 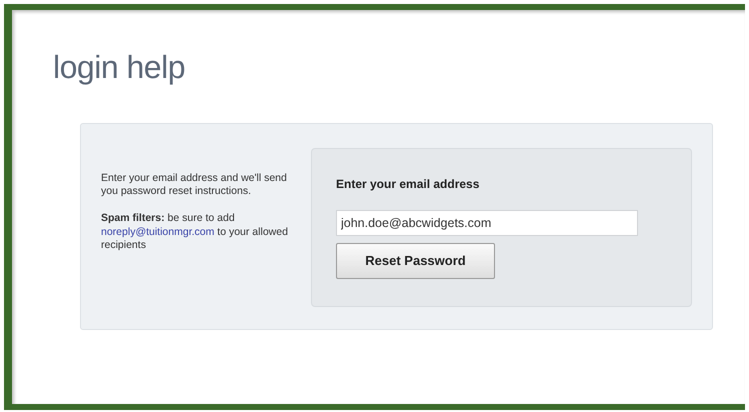 What do you see at coordinates (487, 223) in the screenshot?
I see `email-field: john.doe@abcwidgets.com` at bounding box center [487, 223].